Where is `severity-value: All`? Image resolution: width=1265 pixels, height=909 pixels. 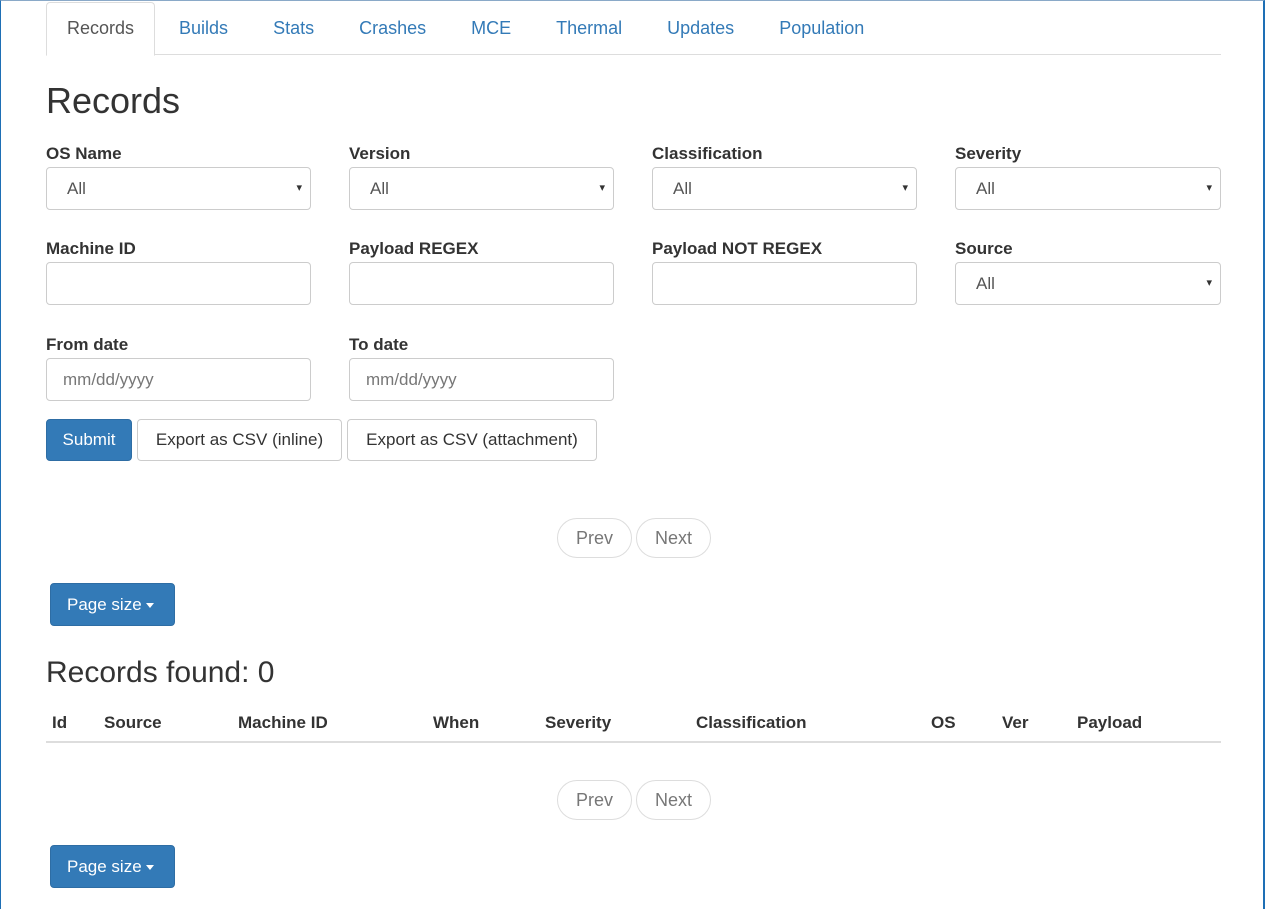 severity-value: All is located at coordinates (985, 188).